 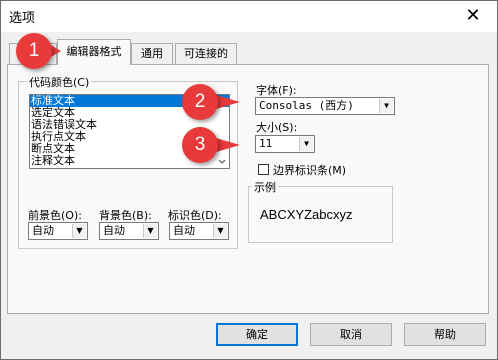 I want to click on size-value: 11, so click(x=266, y=143).